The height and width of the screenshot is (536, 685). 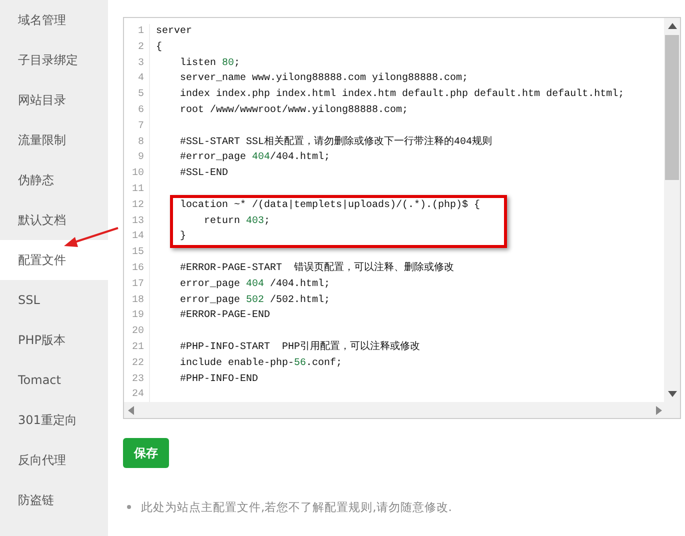 What do you see at coordinates (54, 420) in the screenshot?
I see `sidebar-item: 301重定向` at bounding box center [54, 420].